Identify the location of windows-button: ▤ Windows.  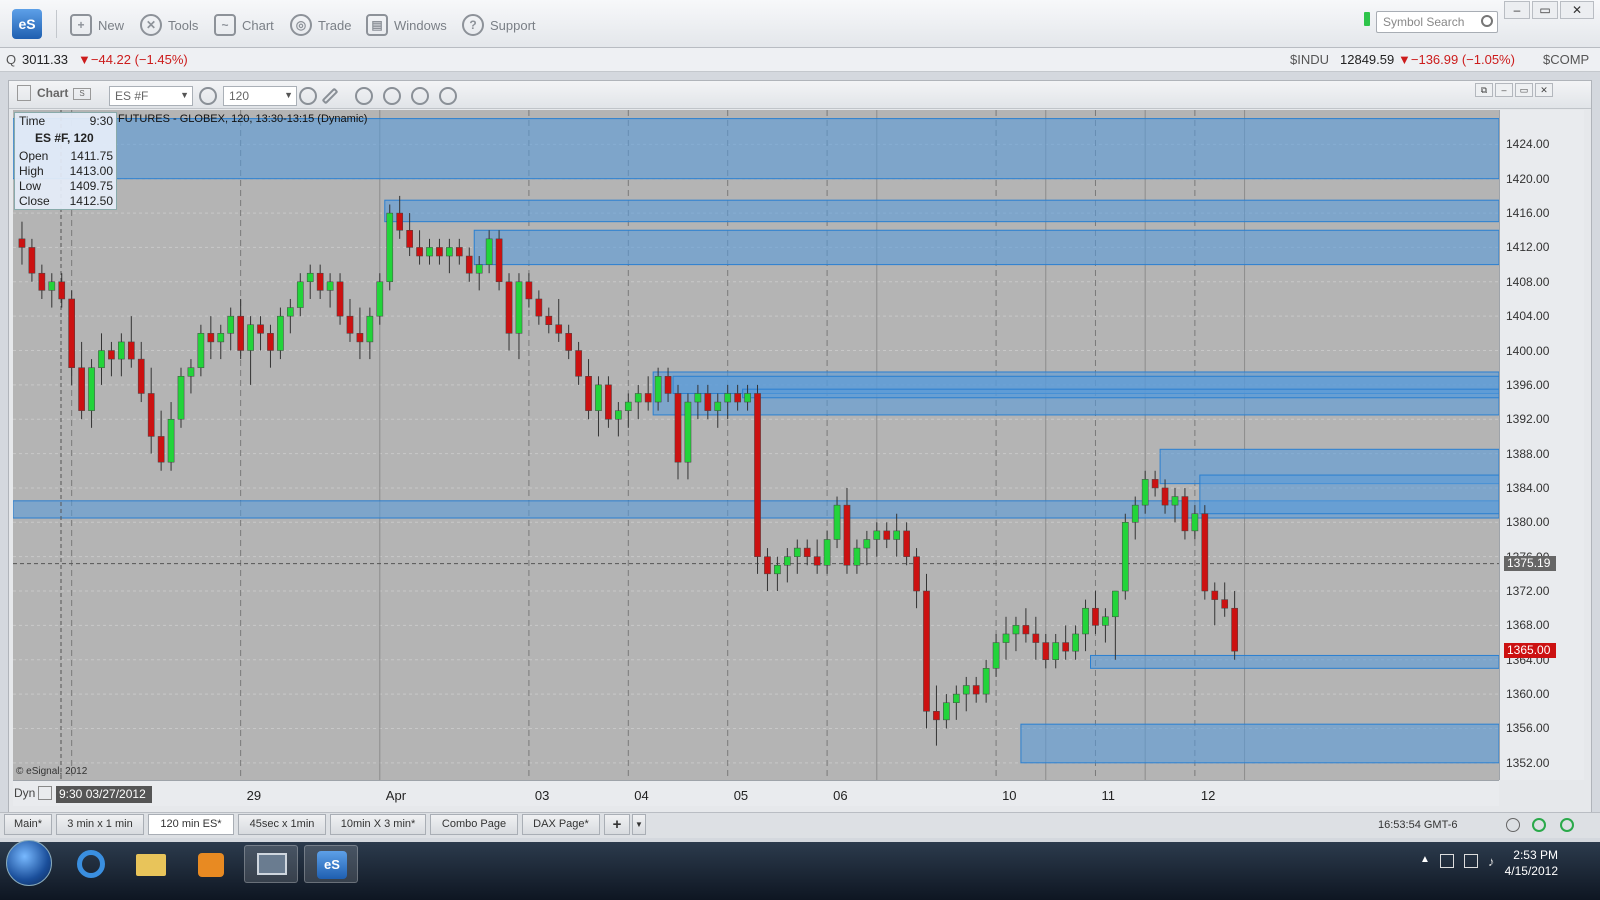
(406, 25).